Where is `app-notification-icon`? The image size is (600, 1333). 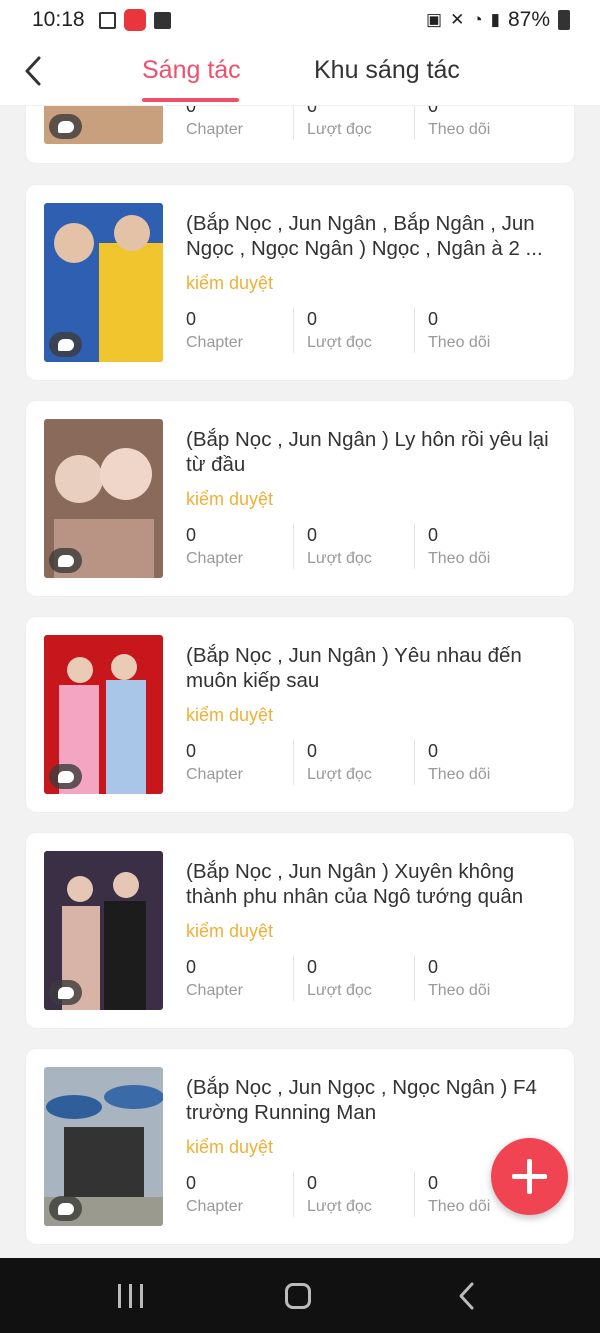
app-notification-icon is located at coordinates (134, 20).